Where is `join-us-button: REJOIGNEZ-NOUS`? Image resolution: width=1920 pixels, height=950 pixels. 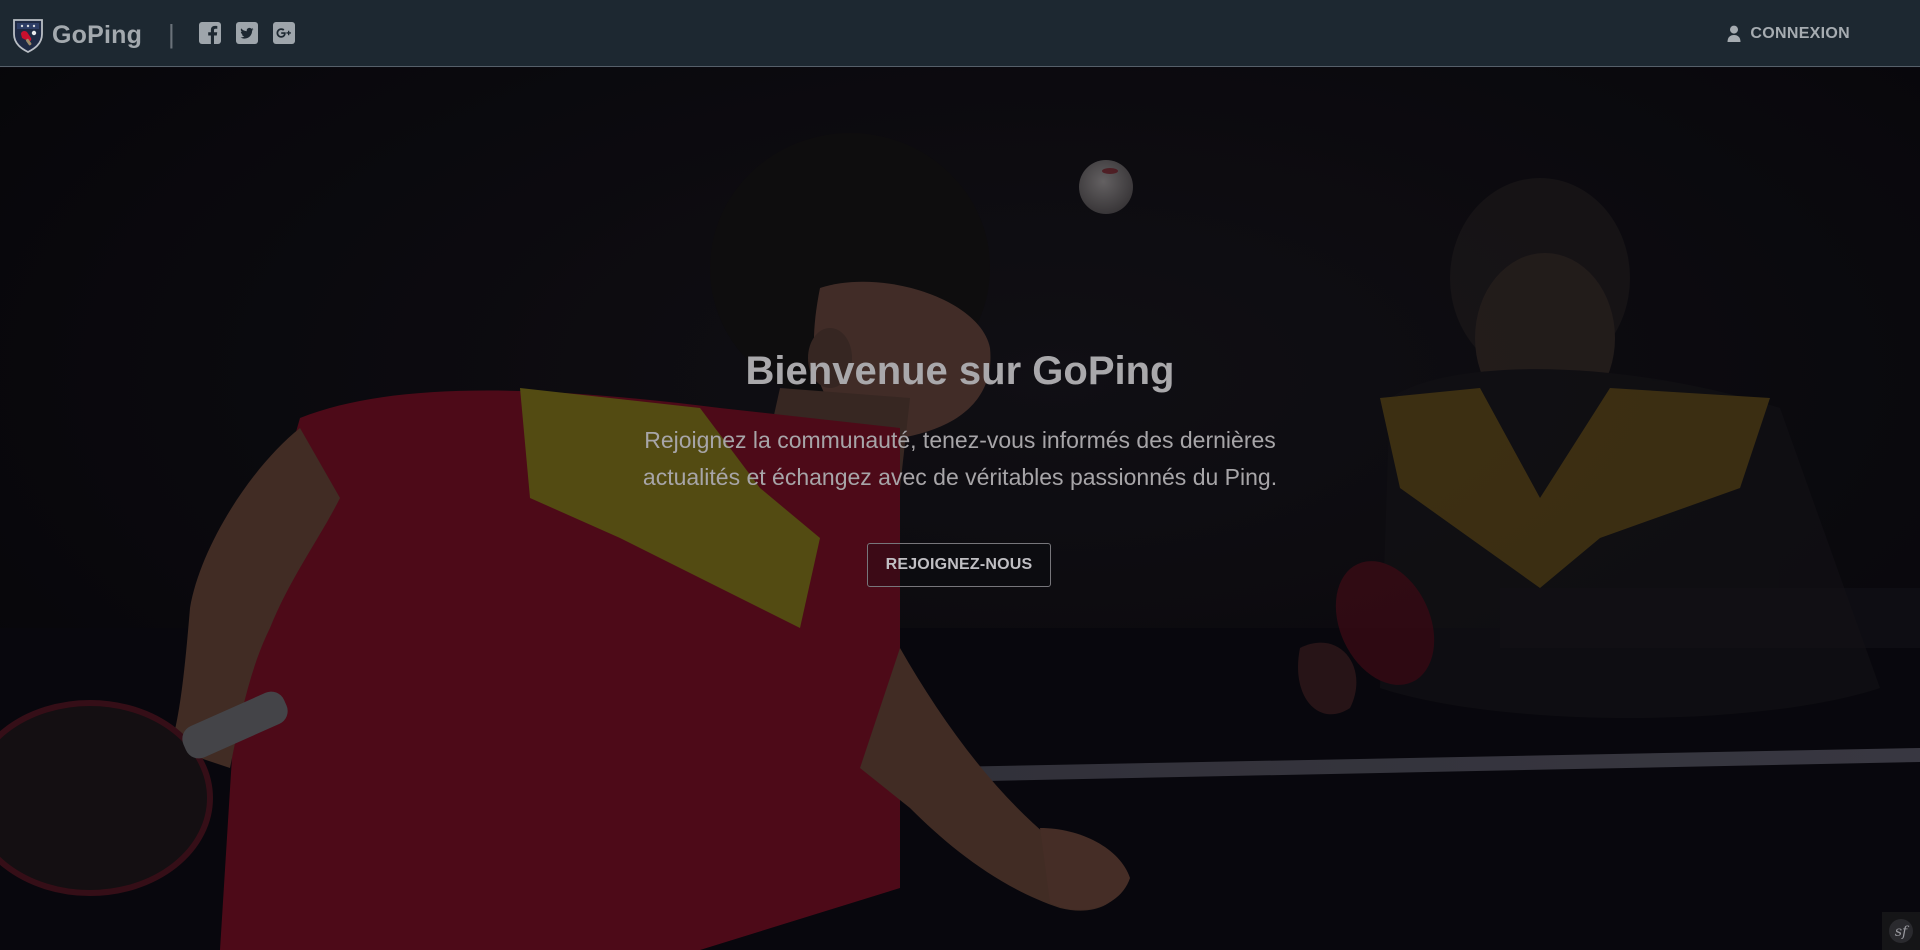
join-us-button: REJOIGNEZ-NOUS is located at coordinates (959, 565).